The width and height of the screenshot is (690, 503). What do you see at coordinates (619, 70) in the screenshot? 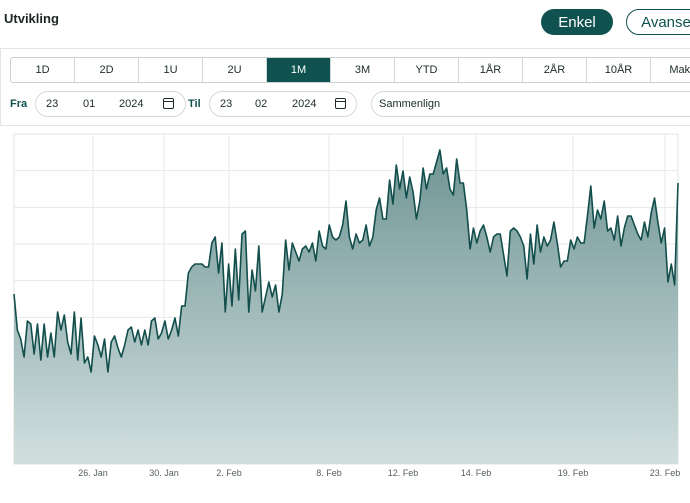
I see `range-tab-10år: 10ÅR` at bounding box center [619, 70].